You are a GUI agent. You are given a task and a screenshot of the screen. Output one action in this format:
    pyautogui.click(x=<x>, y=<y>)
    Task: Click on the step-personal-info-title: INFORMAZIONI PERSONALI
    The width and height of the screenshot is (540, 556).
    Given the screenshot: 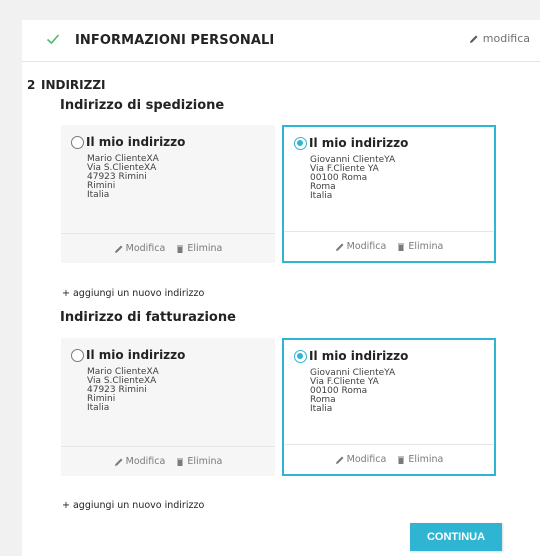 What is the action you would take?
    pyautogui.click(x=175, y=40)
    